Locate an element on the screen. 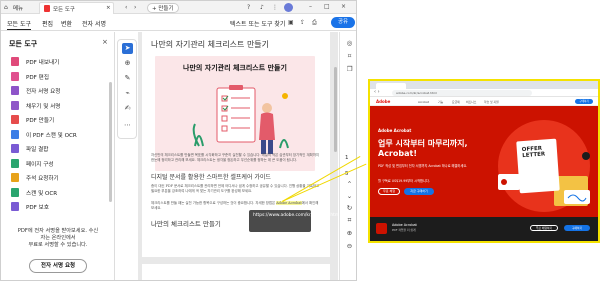  offer-letter-card: OFFER LETTER is located at coordinates (538, 166).